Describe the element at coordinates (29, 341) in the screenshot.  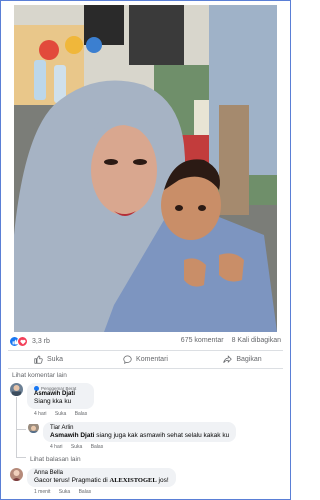
I see `reactions-summary: 3,3 rb` at that location.